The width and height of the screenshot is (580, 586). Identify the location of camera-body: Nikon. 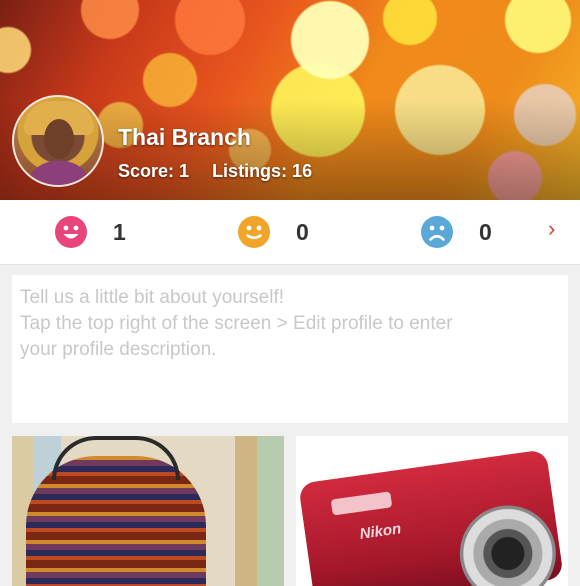
(431, 517).